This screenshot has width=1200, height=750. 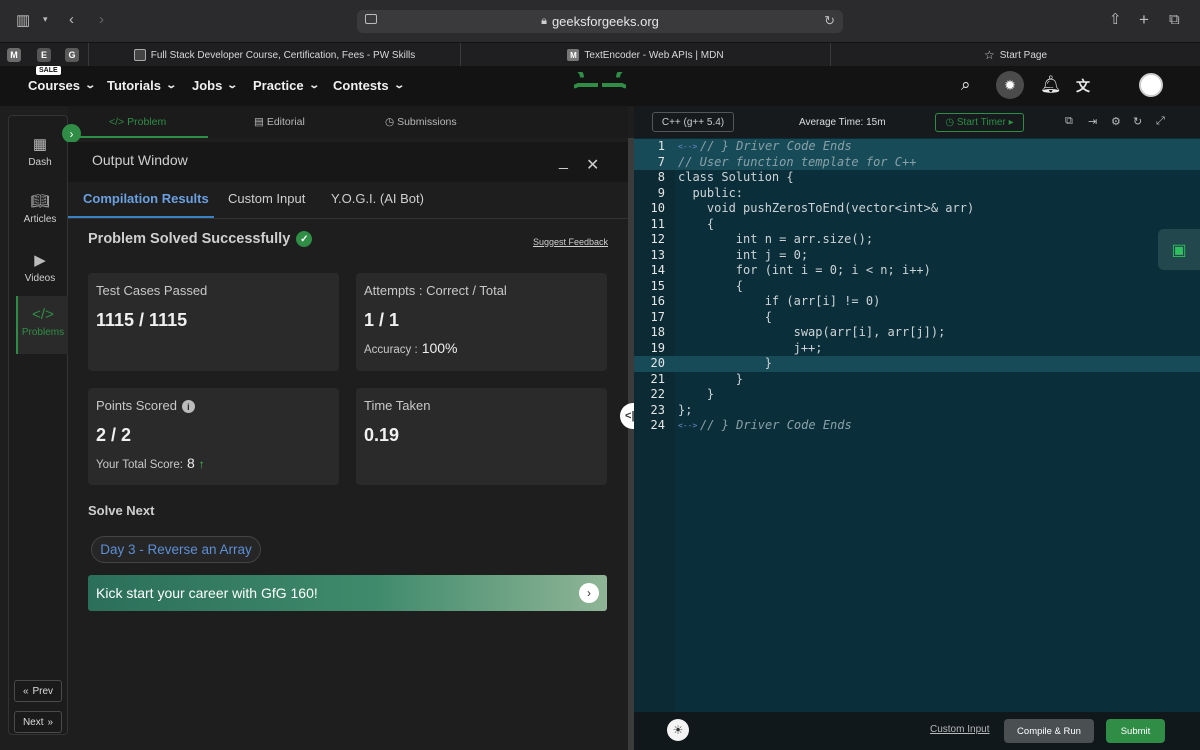 What do you see at coordinates (188, 407) in the screenshot?
I see `info-icon: i` at bounding box center [188, 407].